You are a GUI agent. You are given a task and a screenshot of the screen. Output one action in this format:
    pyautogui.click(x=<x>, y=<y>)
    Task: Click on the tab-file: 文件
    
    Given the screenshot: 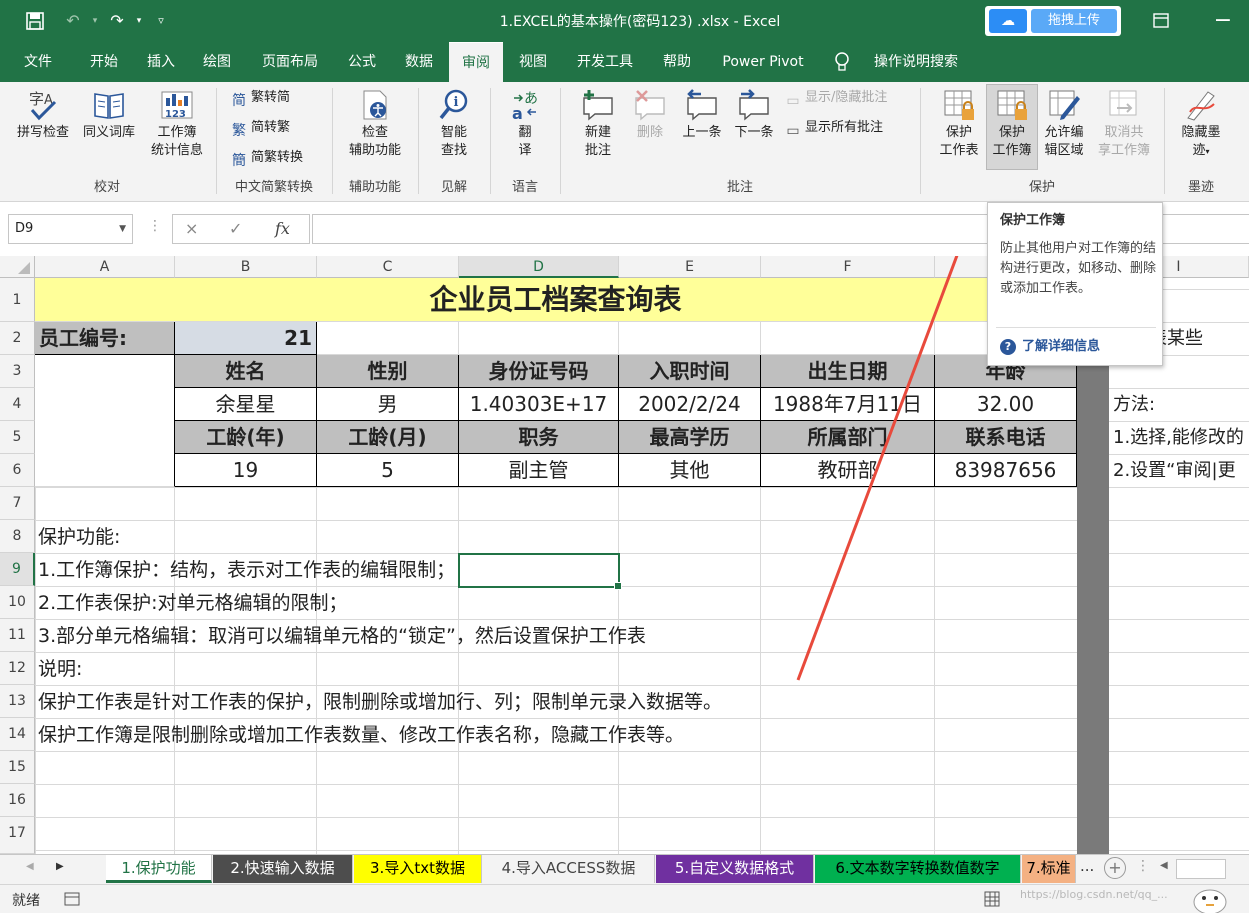 What is the action you would take?
    pyautogui.click(x=38, y=62)
    